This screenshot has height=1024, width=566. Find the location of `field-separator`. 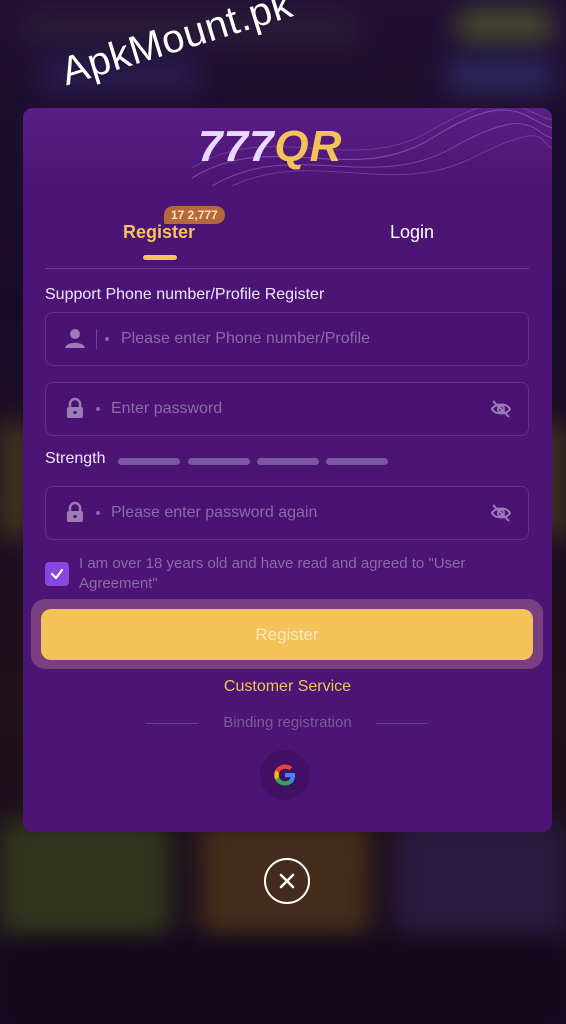

field-separator is located at coordinates (96, 339).